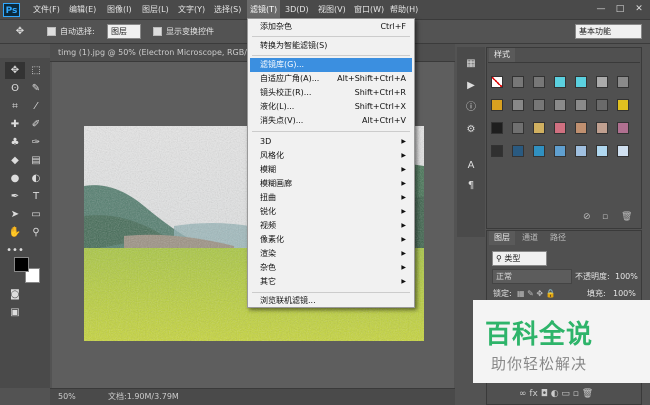 Image resolution: width=650 pixels, height=405 pixels. What do you see at coordinates (626, 277) in the screenshot?
I see `opacity-value: 100%` at bounding box center [626, 277].